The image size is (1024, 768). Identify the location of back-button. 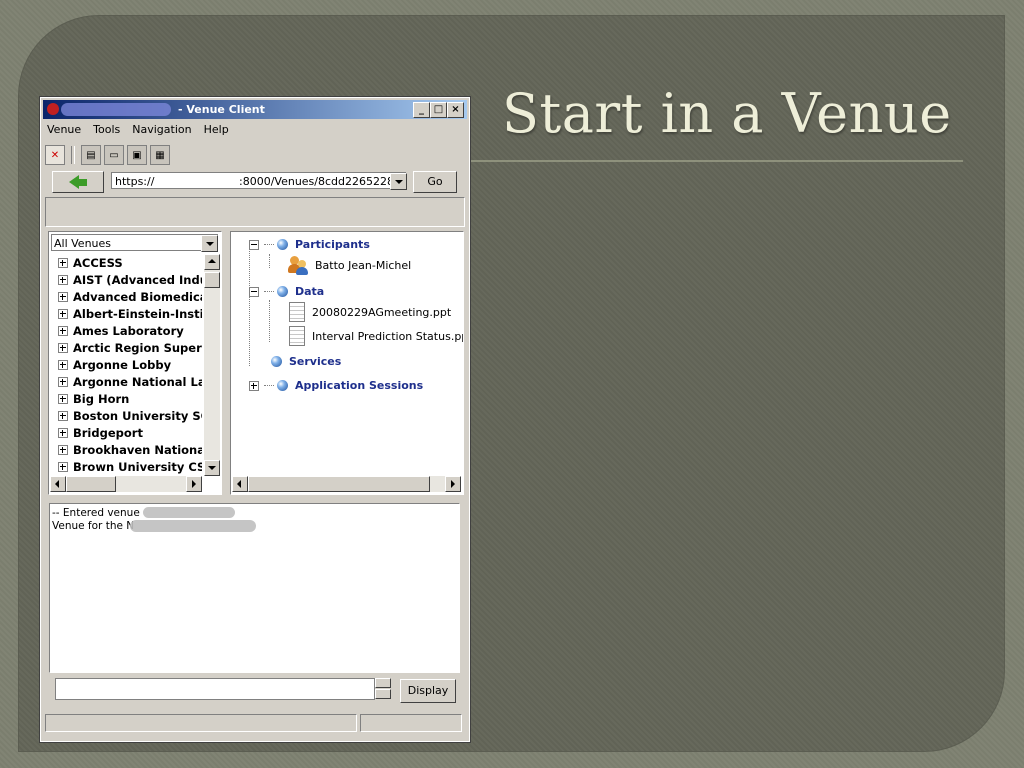
(78, 182).